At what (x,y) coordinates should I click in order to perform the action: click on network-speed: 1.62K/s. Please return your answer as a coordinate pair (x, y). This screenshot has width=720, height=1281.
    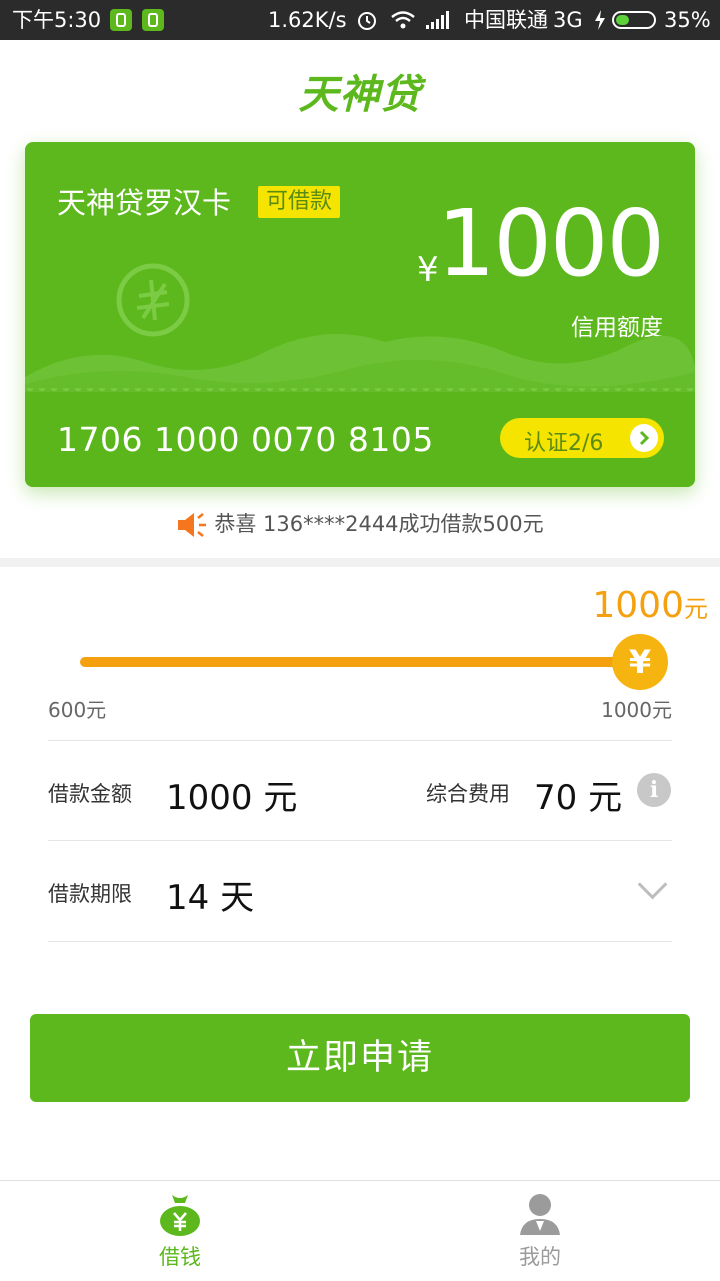
    Looking at the image, I should click on (307, 20).